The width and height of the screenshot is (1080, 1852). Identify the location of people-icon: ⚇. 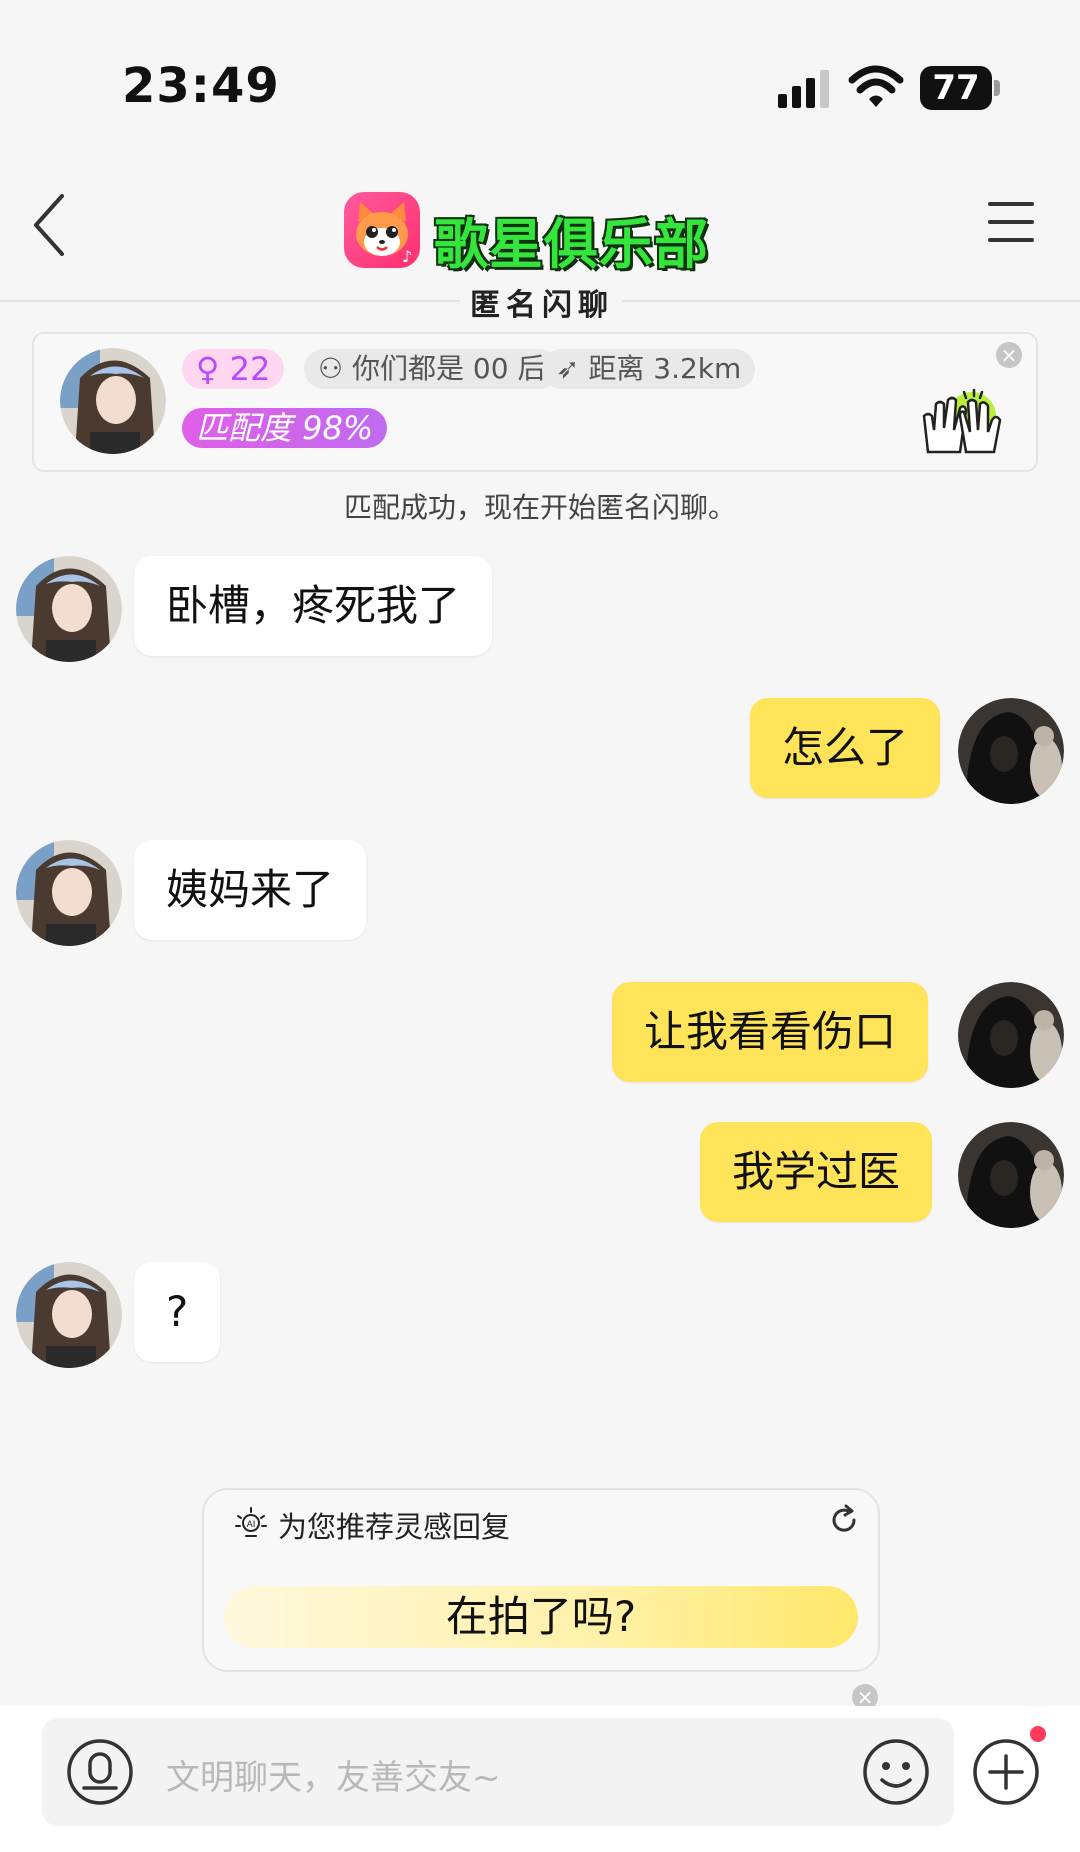
(331, 368).